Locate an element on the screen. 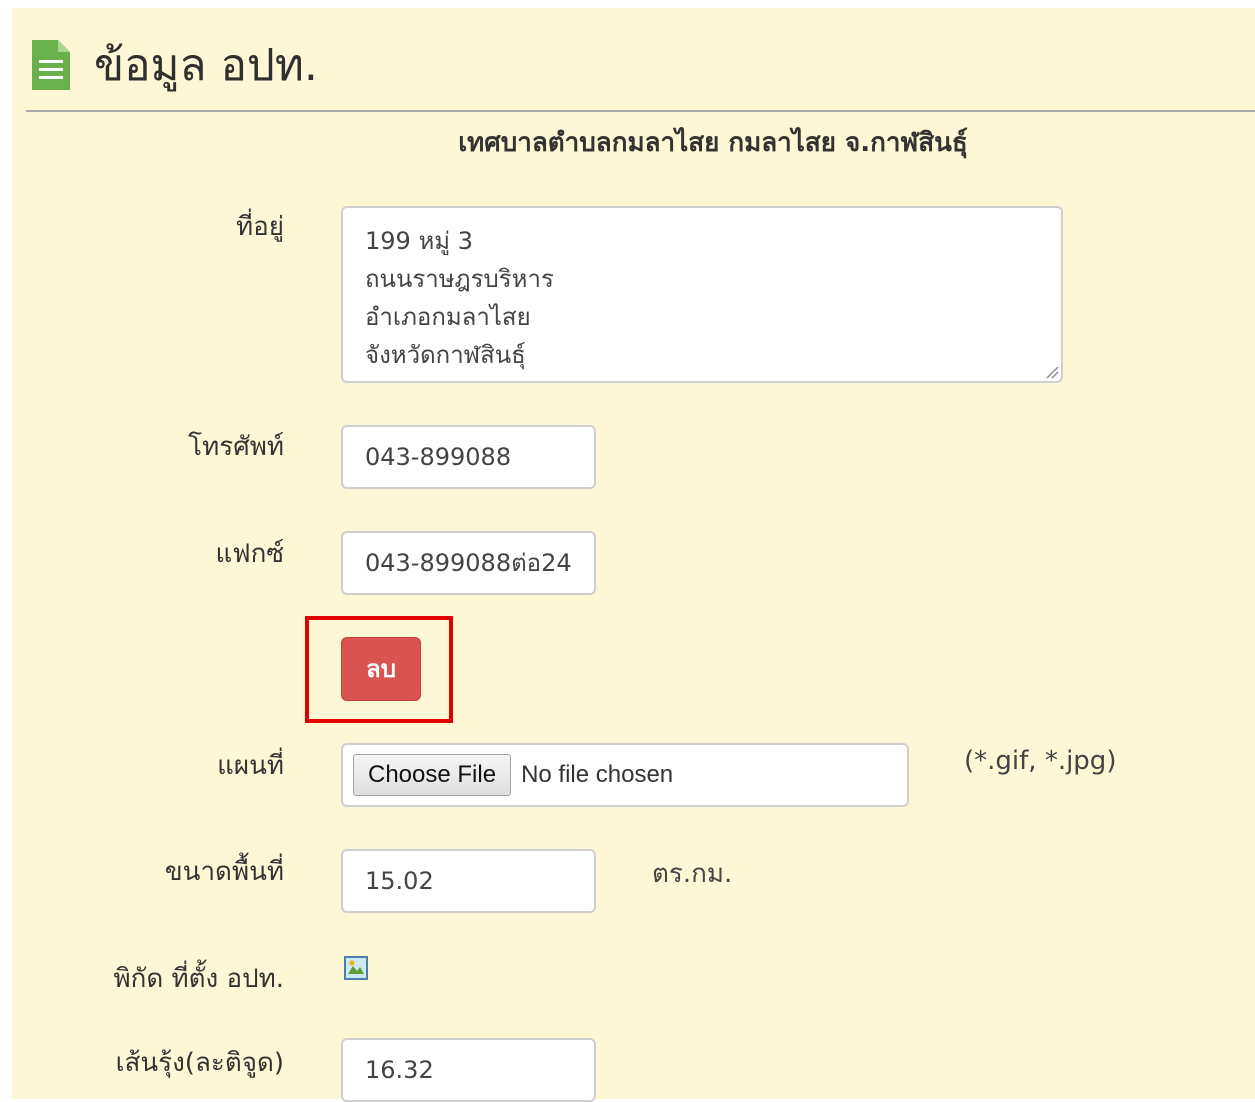  map-icon is located at coordinates (356, 968).